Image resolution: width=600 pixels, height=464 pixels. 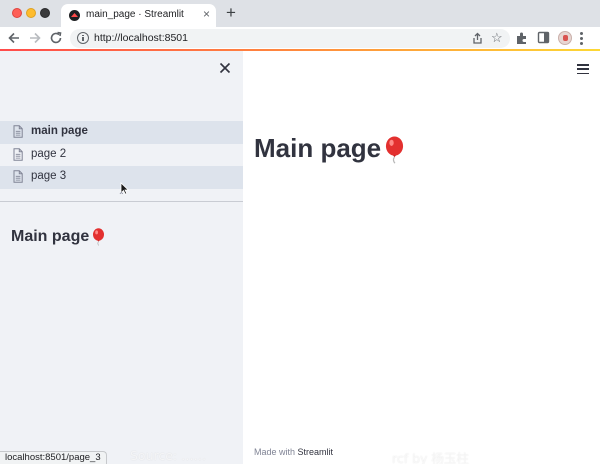 I want to click on back-arrow-icon, so click(x=14, y=38).